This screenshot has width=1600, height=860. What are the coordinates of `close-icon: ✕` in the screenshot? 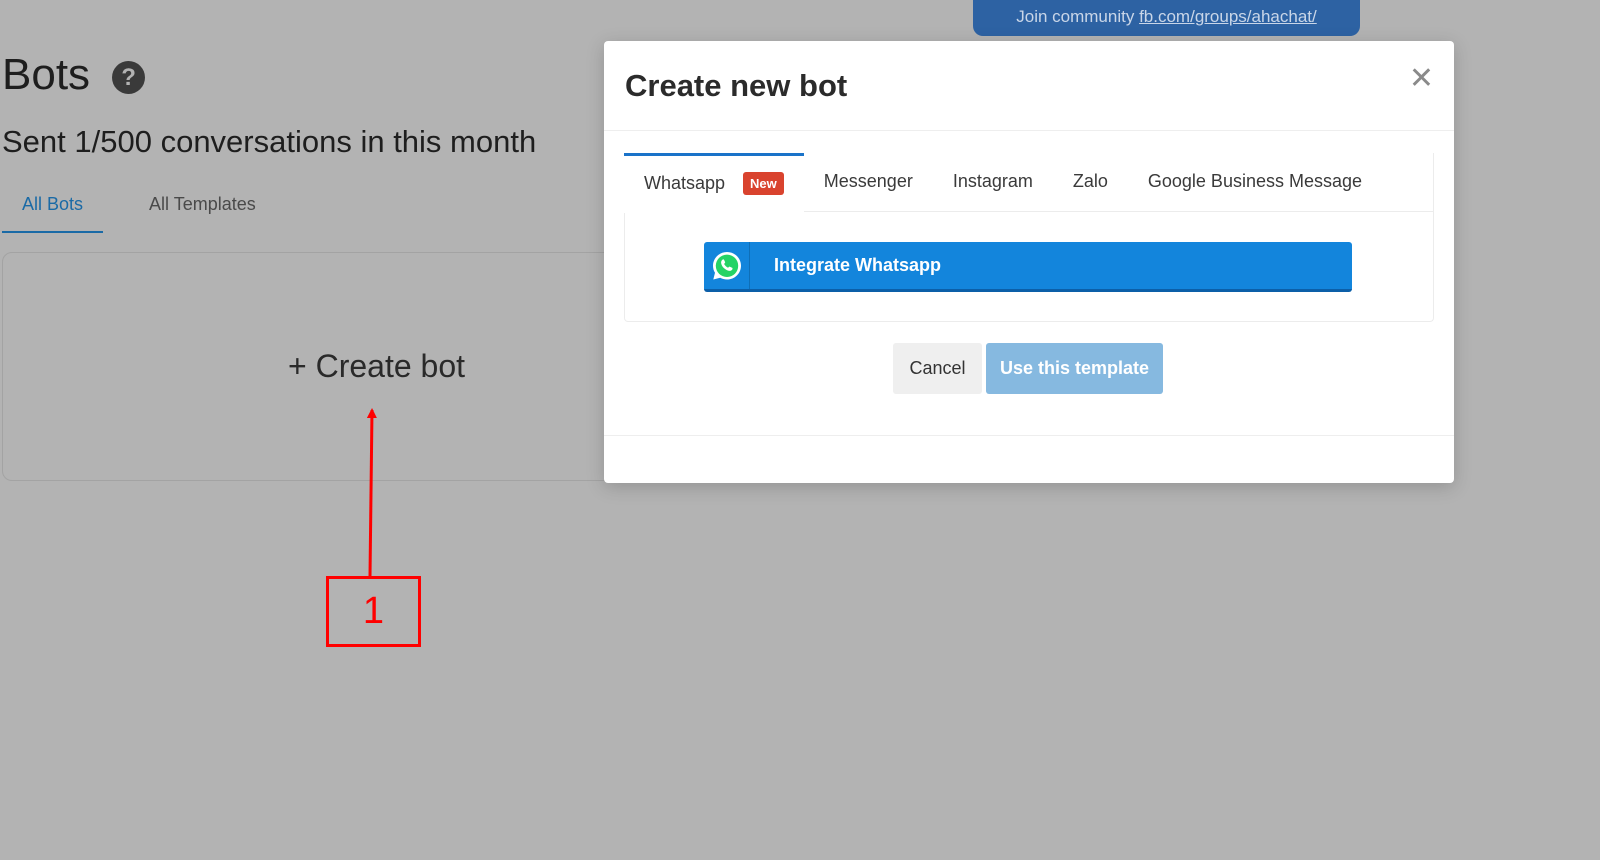 It's located at (1421, 79).